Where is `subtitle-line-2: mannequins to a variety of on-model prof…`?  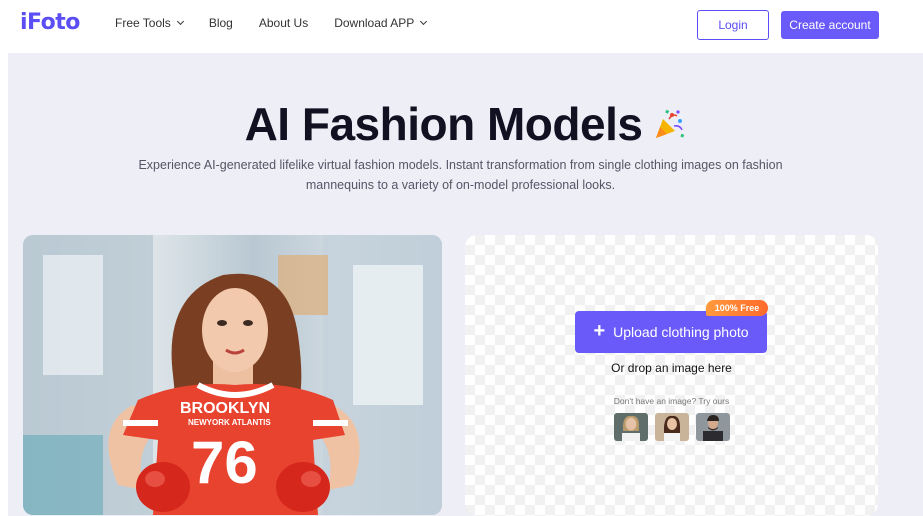
subtitle-line-2: mannequins to a variety of on-model prof… is located at coordinates (460, 185).